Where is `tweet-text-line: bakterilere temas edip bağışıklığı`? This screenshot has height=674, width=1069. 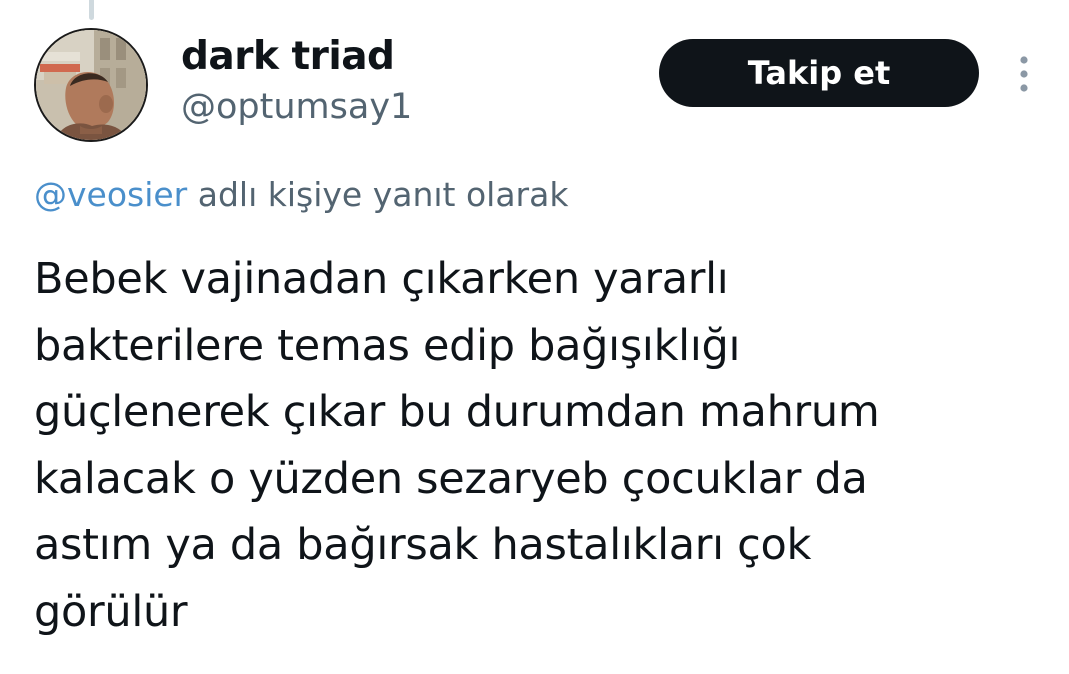 tweet-text-line: bakterilere temas edip bağışıklığı is located at coordinates (387, 345).